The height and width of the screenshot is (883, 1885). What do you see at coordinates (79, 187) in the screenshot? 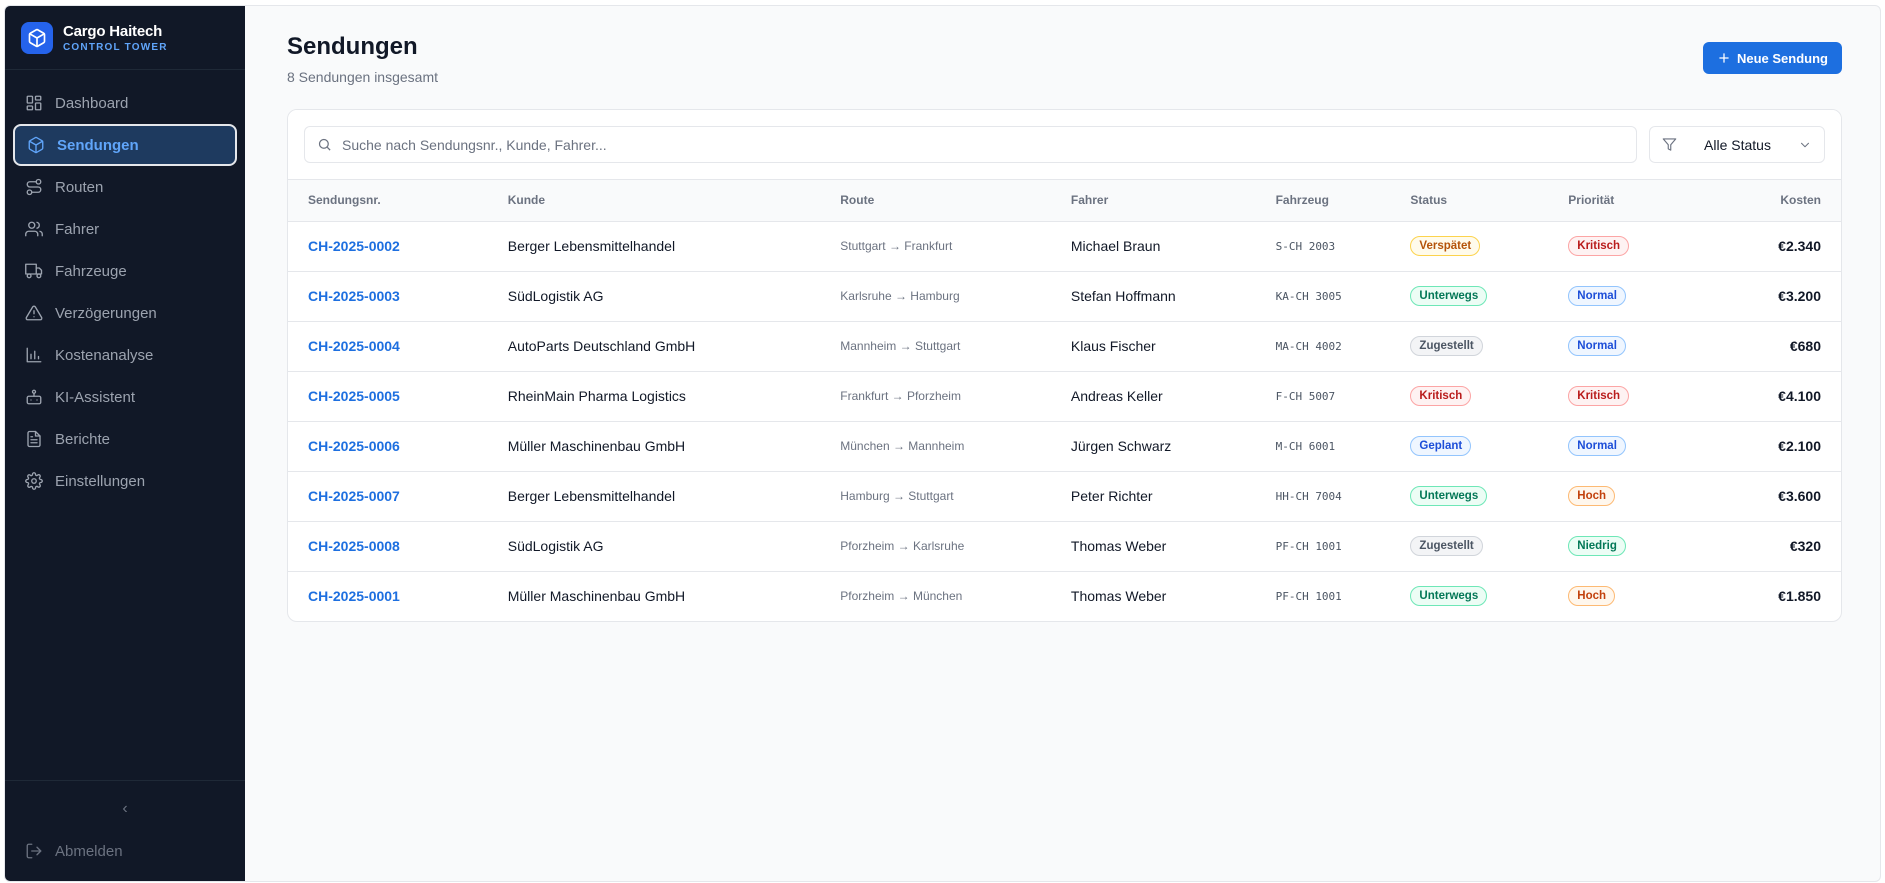
I see `sidebar-item-label: Routen` at bounding box center [79, 187].